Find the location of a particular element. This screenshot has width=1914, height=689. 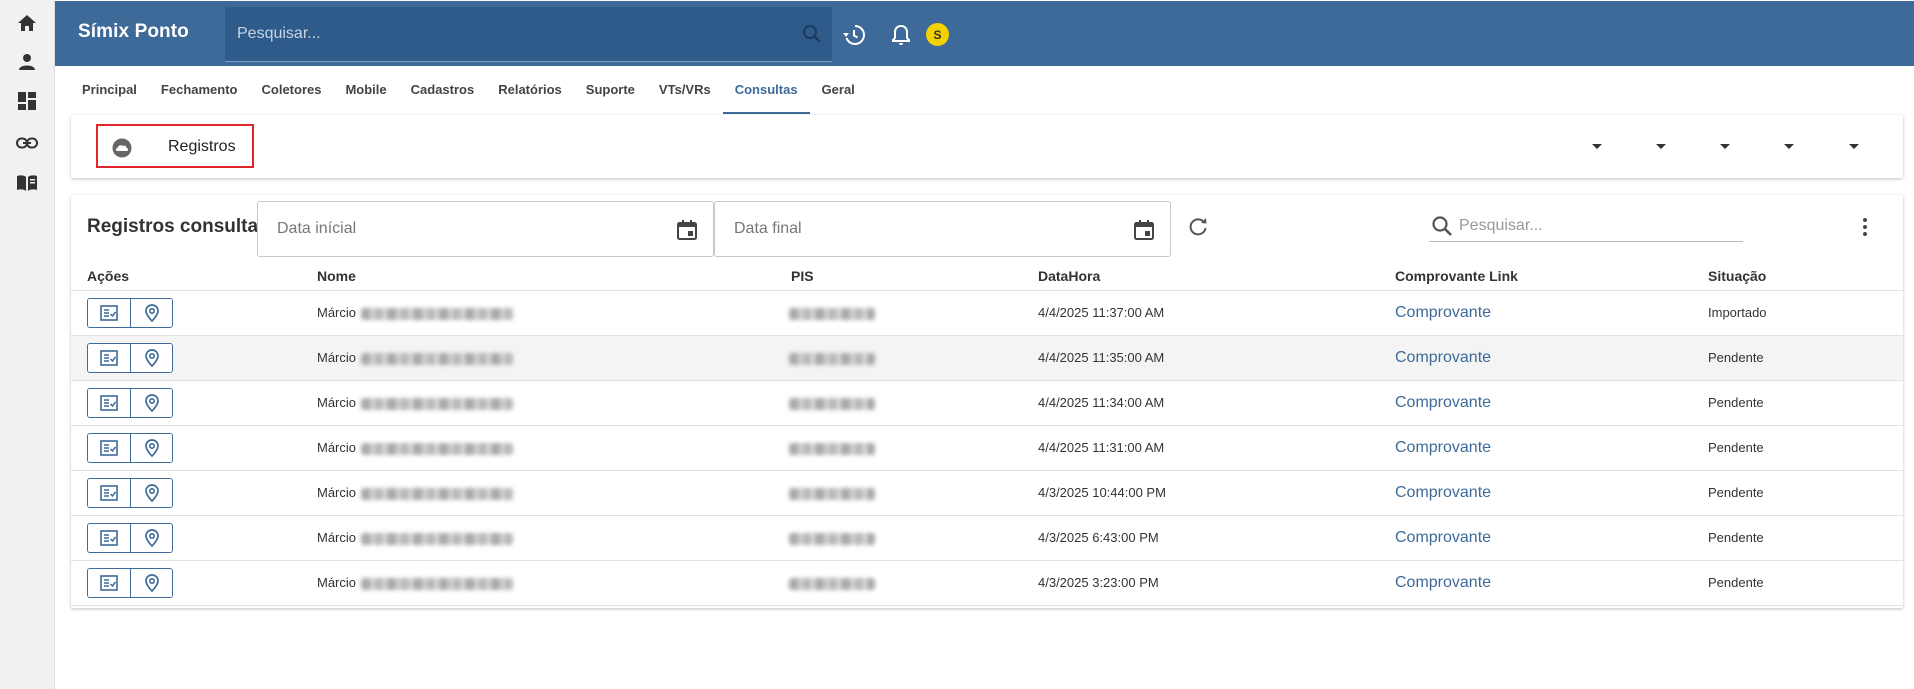

top-app-bar: Símix Ponto S is located at coordinates (984, 33).